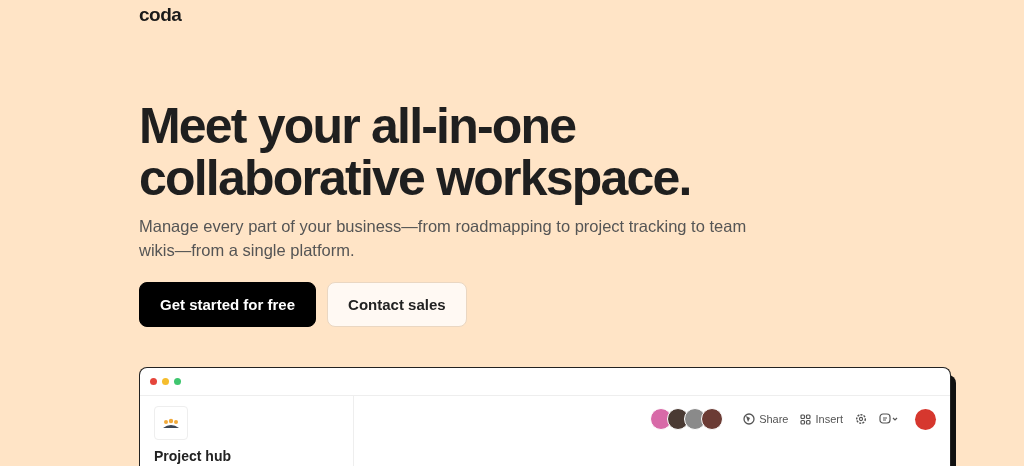 Image resolution: width=1024 pixels, height=466 pixels. Describe the element at coordinates (397, 304) in the screenshot. I see `contact-sales-button: Contact sales` at that location.